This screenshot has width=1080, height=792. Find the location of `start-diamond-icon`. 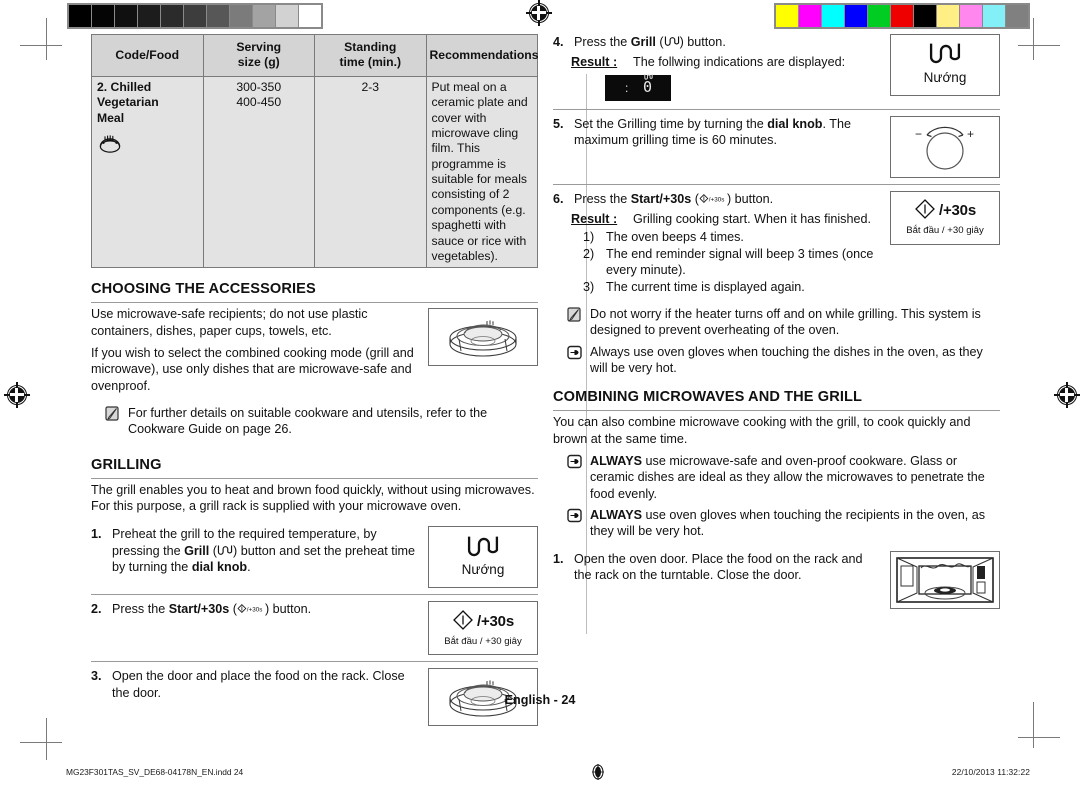

start-diamond-icon is located at coordinates (925, 211).